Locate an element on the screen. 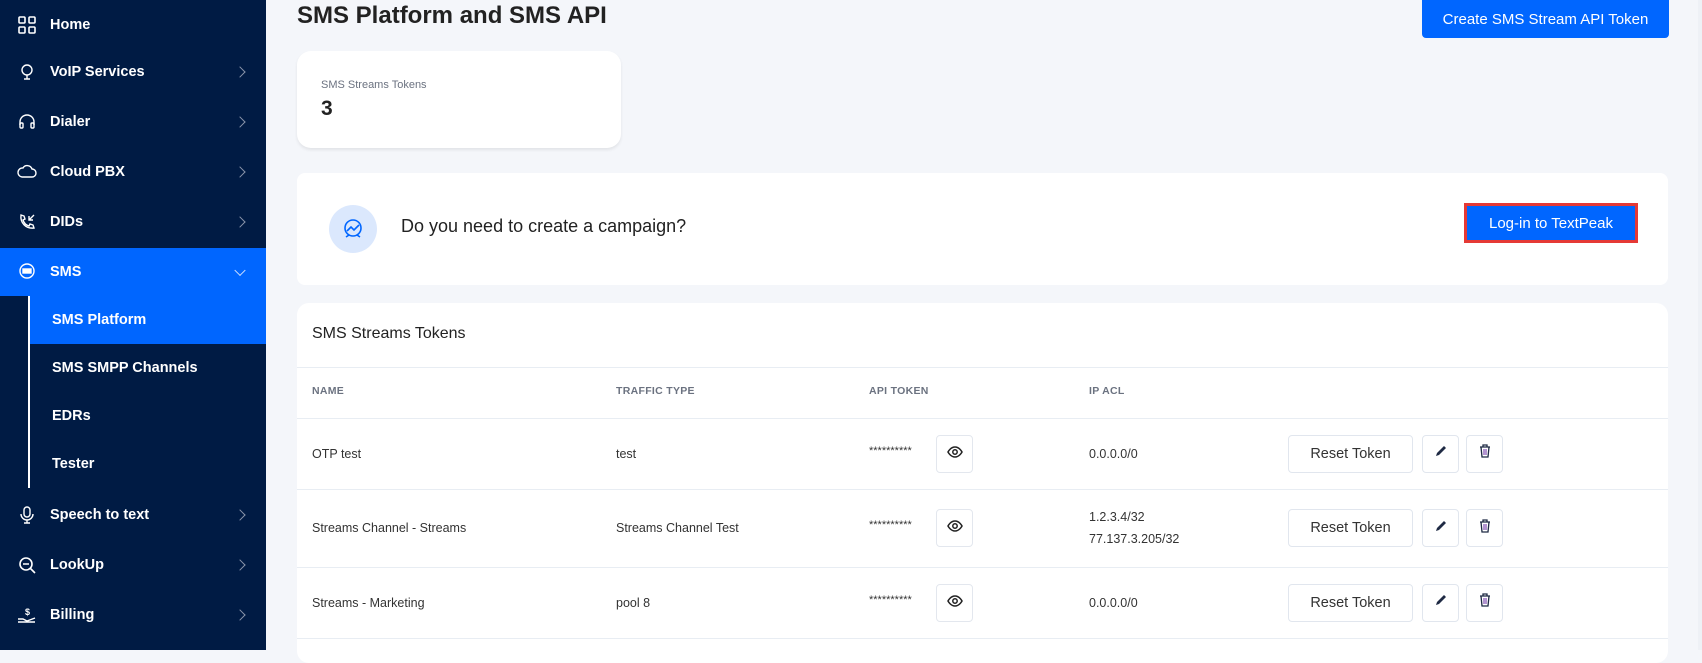 The height and width of the screenshot is (663, 1702). sidebar-item-home: Home is located at coordinates (133, 25).